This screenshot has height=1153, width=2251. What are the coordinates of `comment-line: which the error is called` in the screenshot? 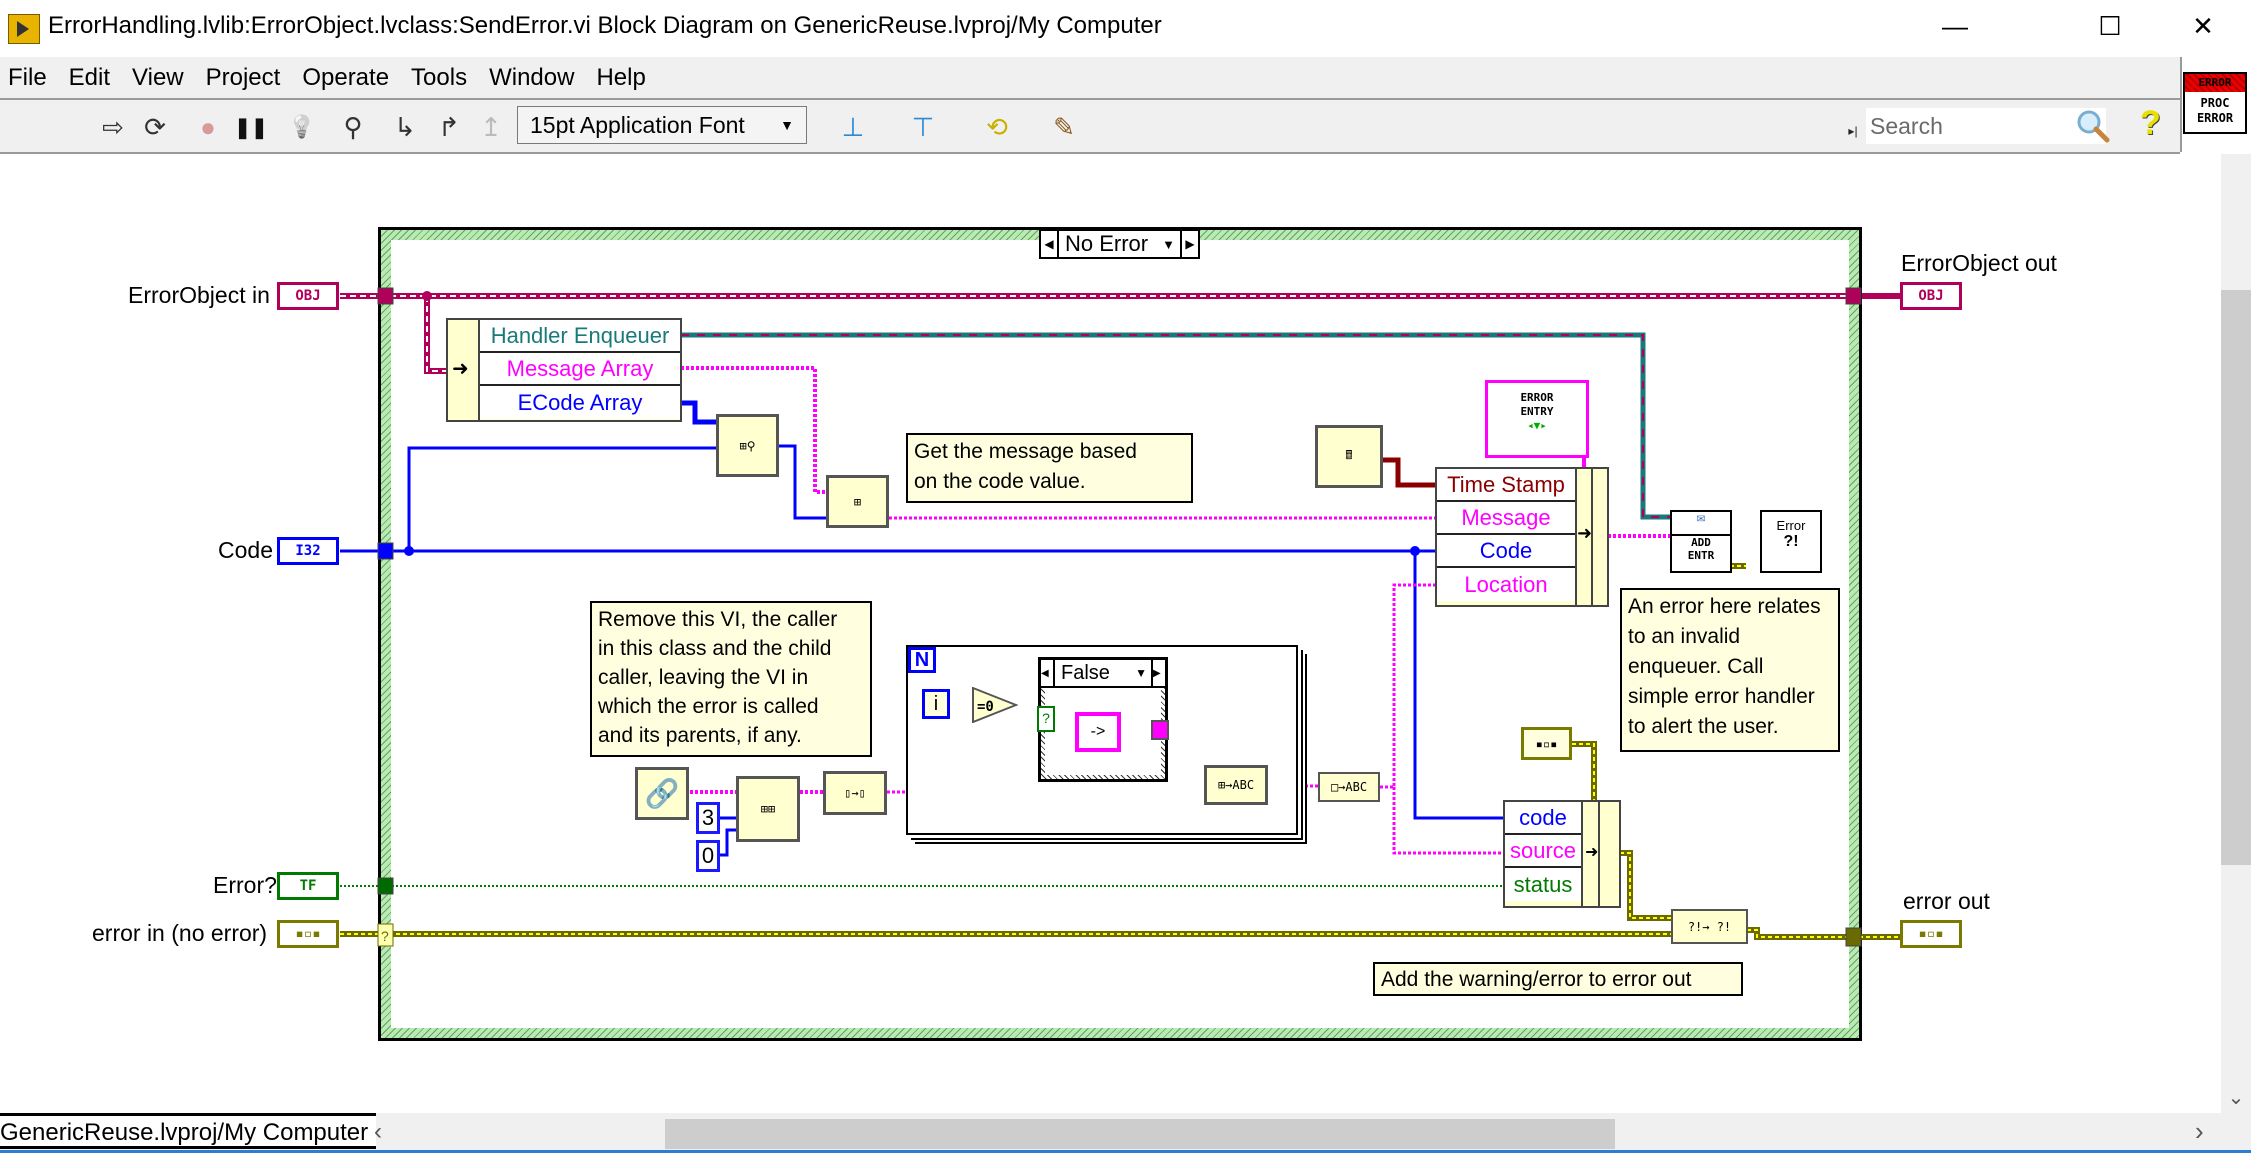 It's located at (708, 706).